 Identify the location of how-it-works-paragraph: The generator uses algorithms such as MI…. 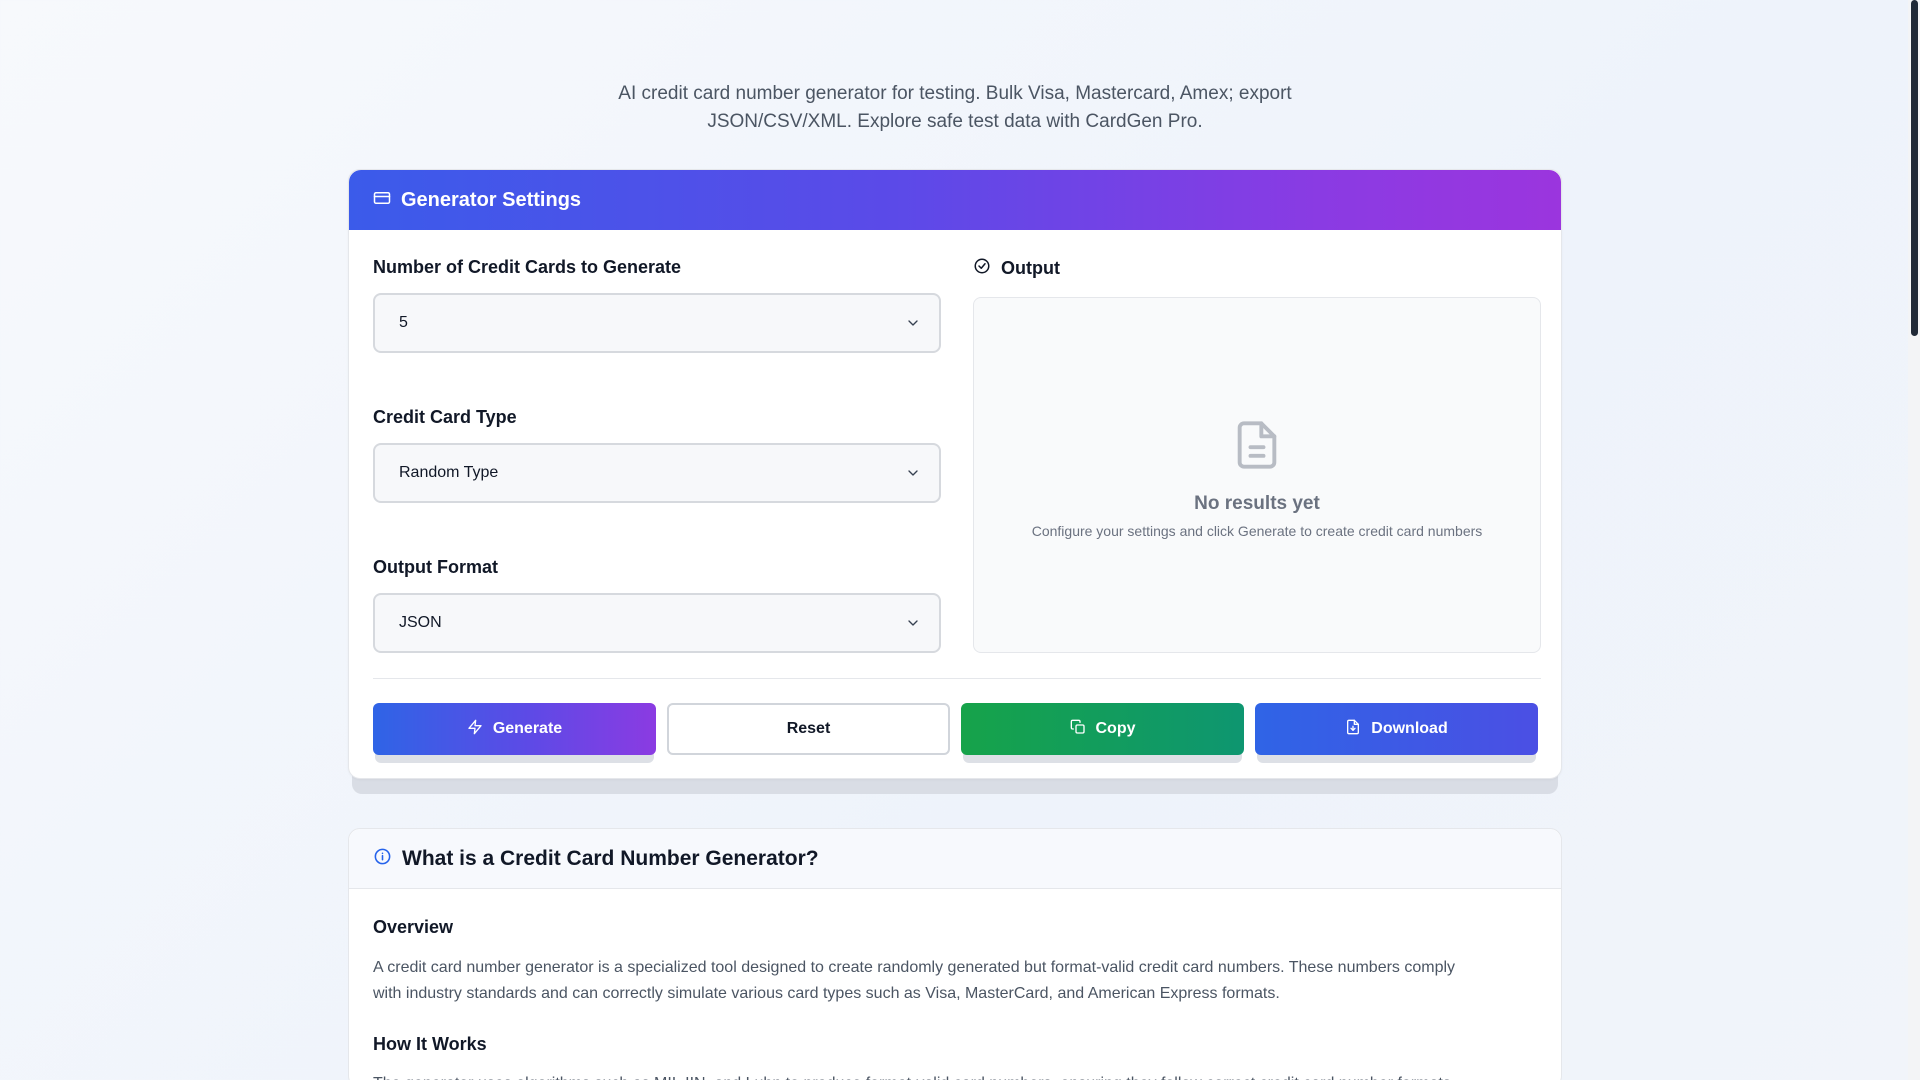
(958, 1075).